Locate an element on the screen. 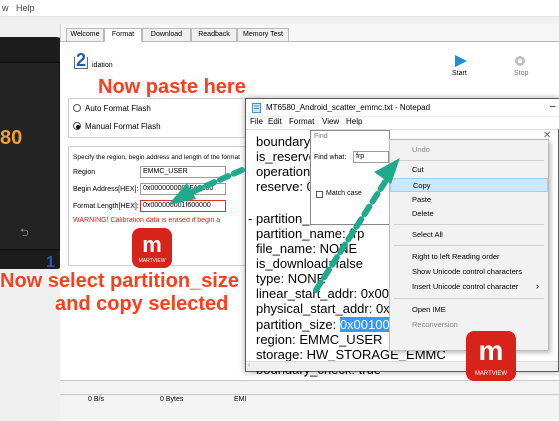  arrow-to-paste is located at coordinates (216, 181).